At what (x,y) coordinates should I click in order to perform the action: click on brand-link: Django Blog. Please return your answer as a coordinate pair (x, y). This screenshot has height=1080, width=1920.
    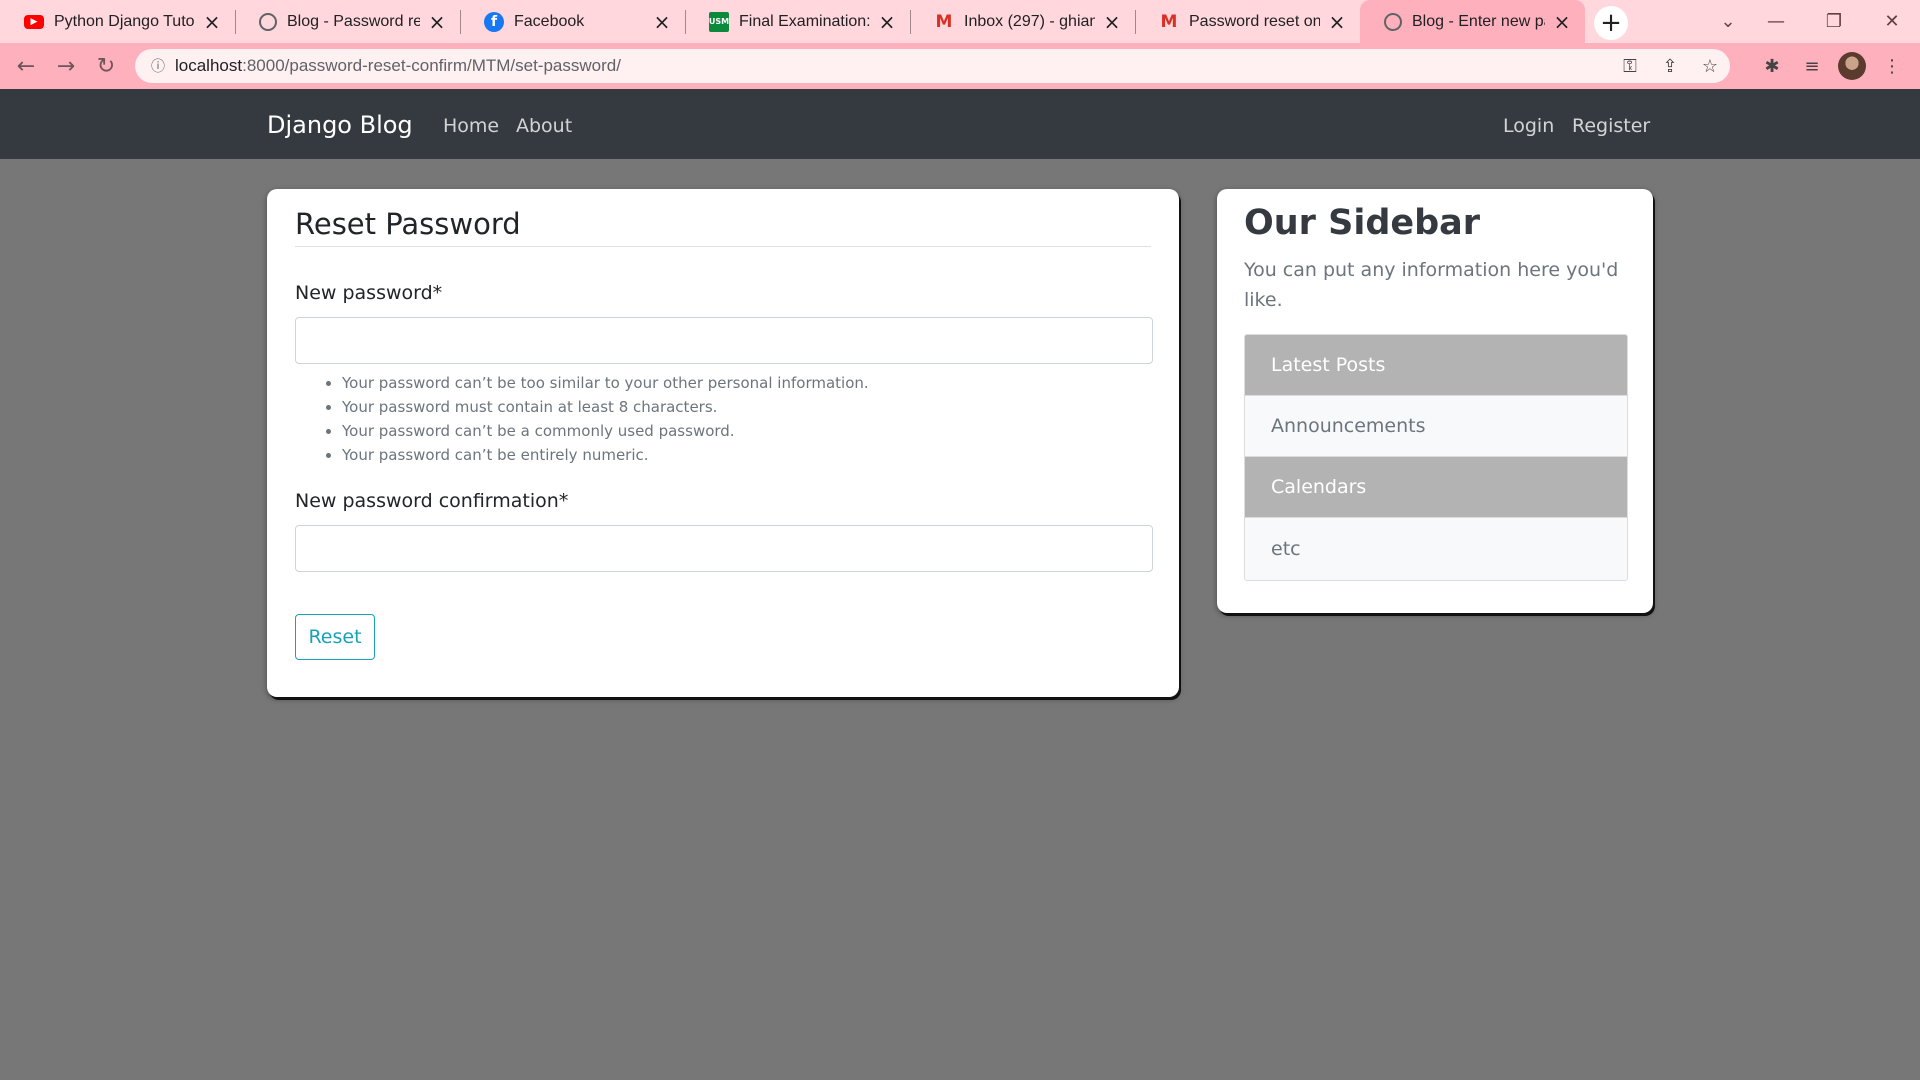
    Looking at the image, I should click on (340, 125).